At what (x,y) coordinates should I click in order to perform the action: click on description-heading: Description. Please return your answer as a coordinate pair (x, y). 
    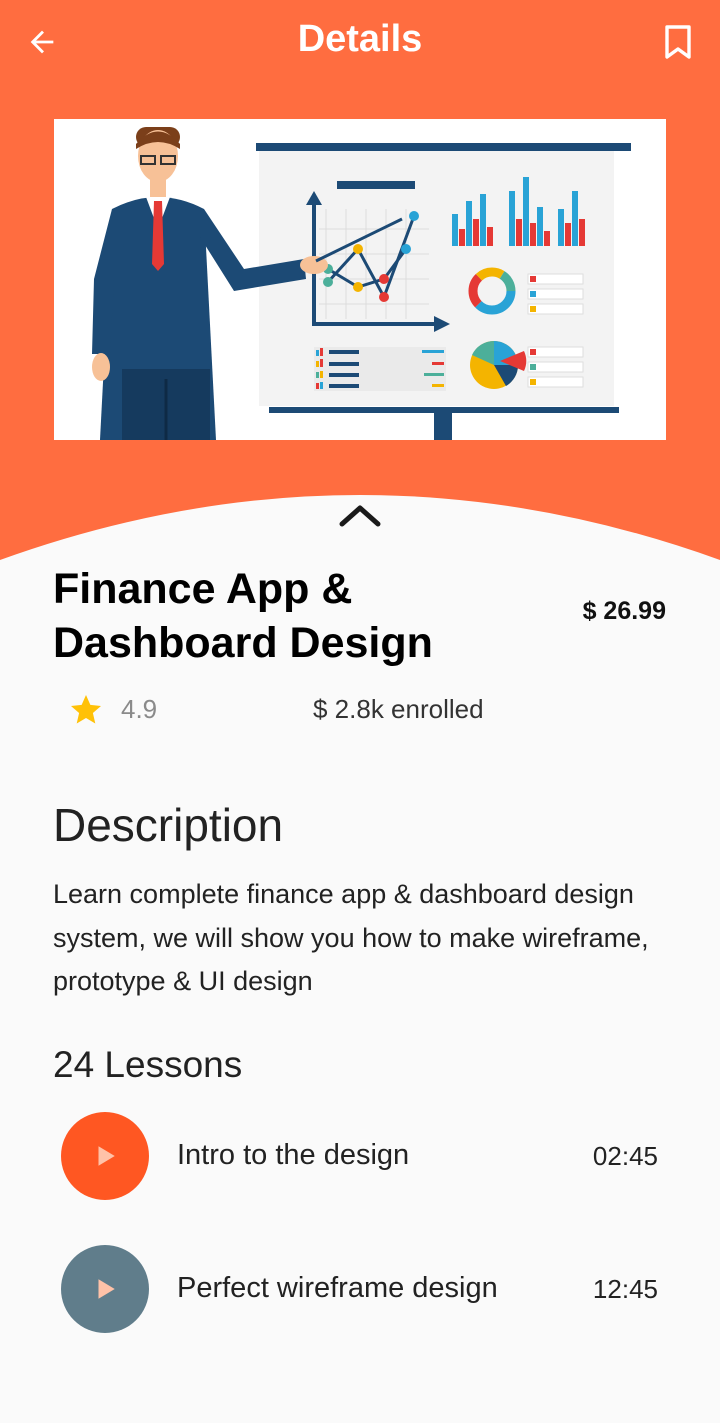
    Looking at the image, I should click on (168, 825).